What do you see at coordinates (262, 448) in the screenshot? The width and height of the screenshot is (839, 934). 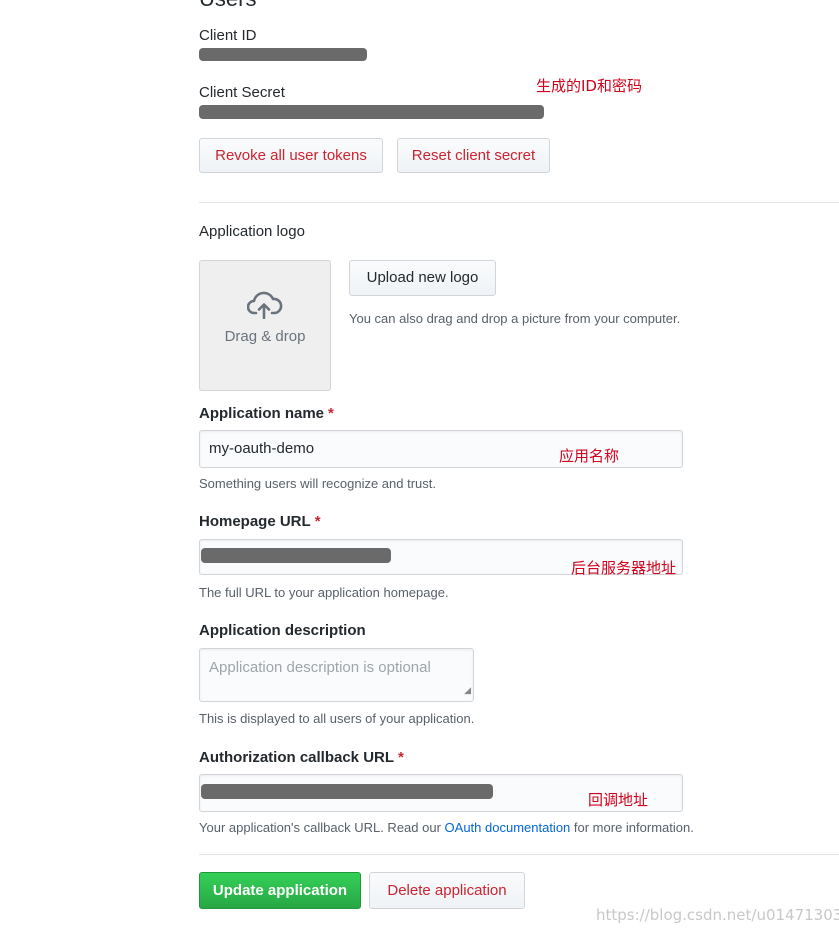 I see `app-name-value: my-oauth-demo` at bounding box center [262, 448].